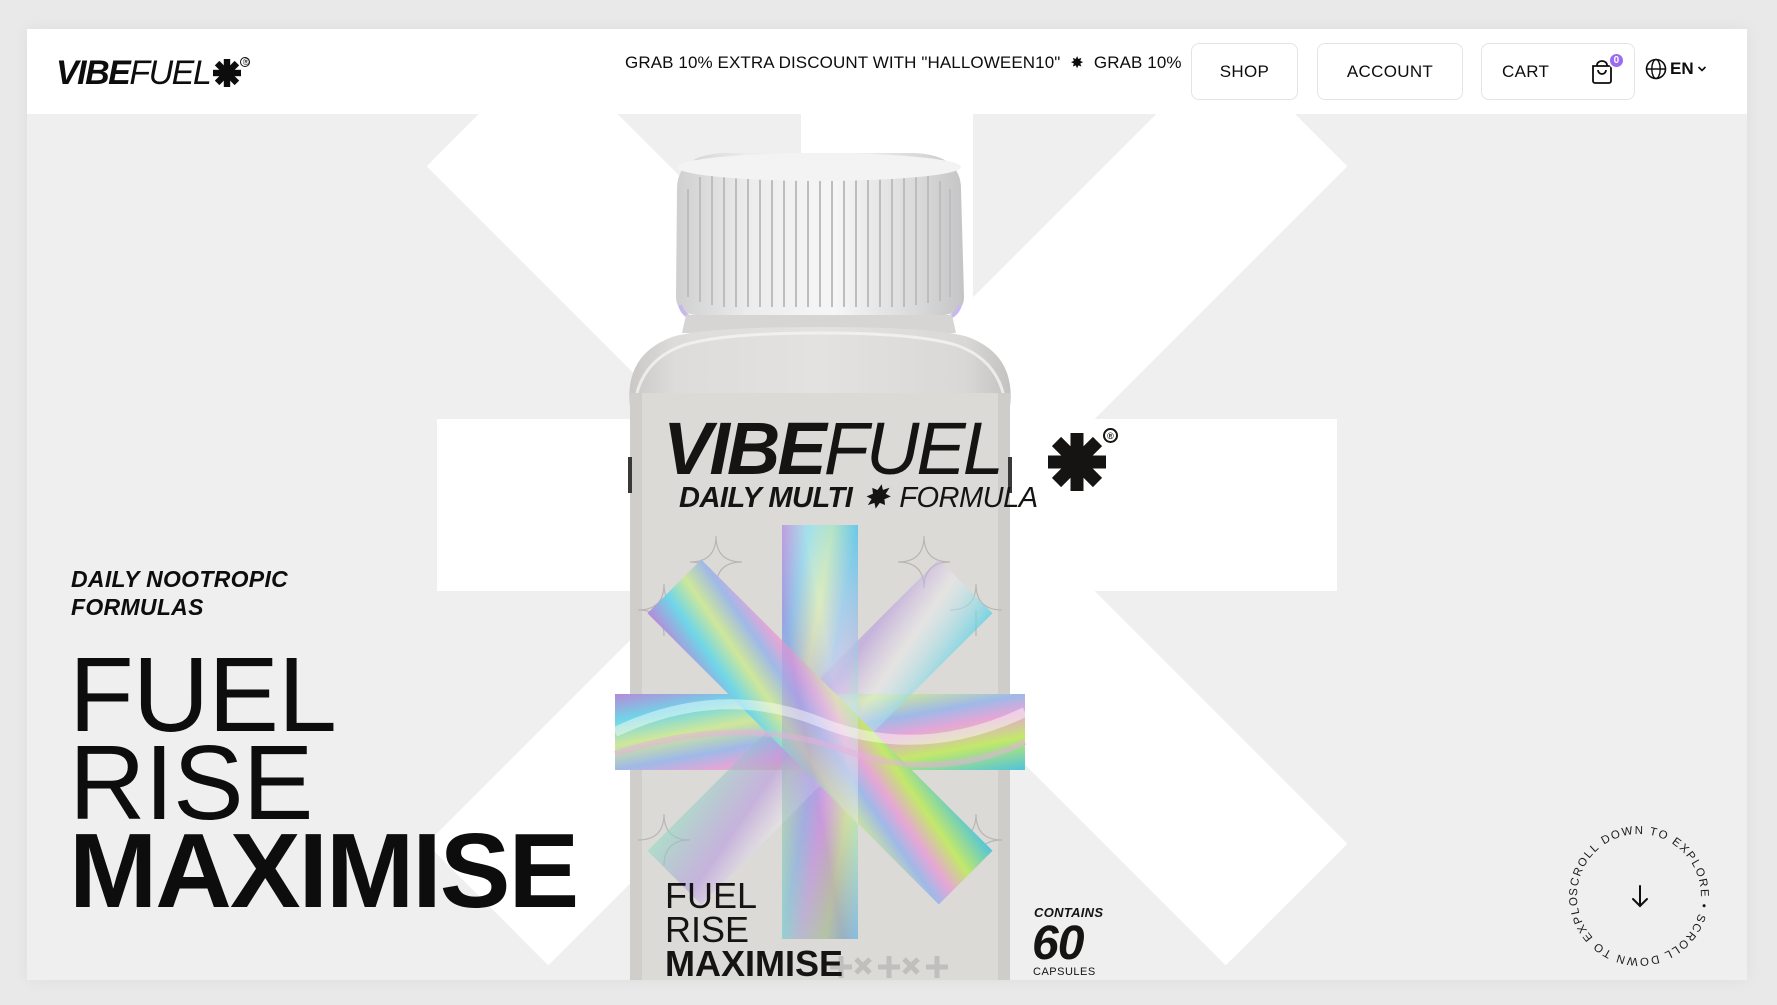 Image resolution: width=1777 pixels, height=1005 pixels. I want to click on label-tagline-line: RISE, so click(707, 929).